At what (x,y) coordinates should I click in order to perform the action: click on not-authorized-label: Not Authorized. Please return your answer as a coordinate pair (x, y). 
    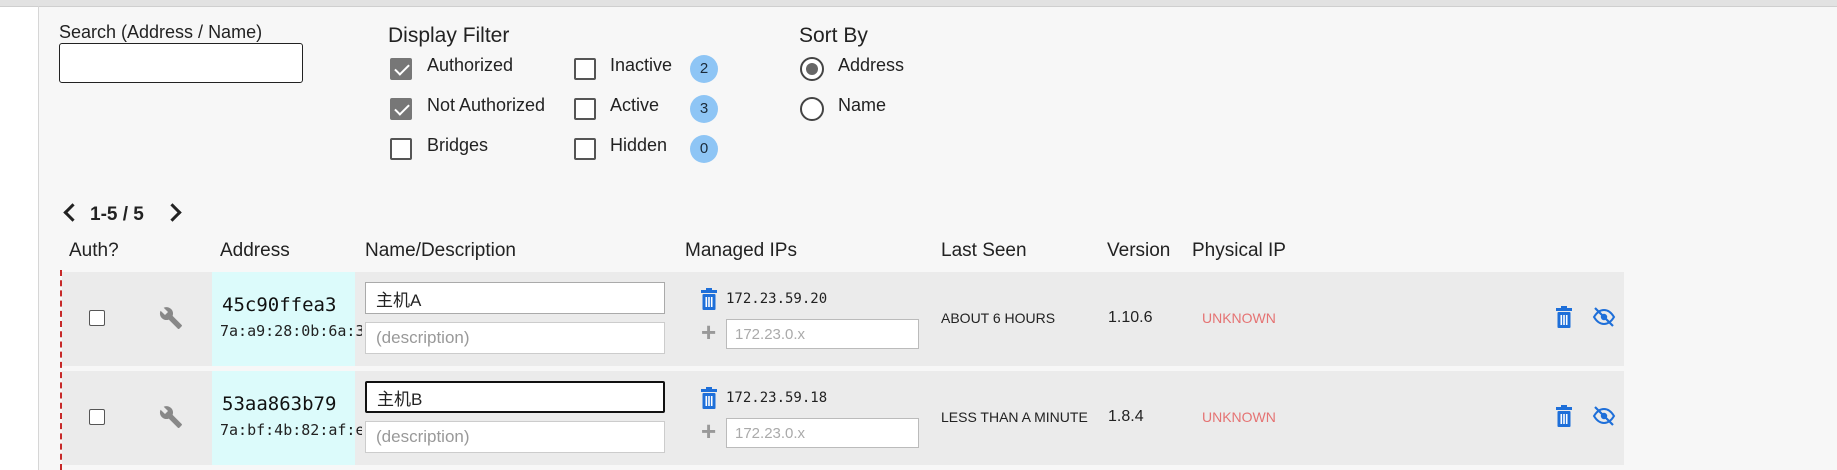
    Looking at the image, I should click on (486, 105).